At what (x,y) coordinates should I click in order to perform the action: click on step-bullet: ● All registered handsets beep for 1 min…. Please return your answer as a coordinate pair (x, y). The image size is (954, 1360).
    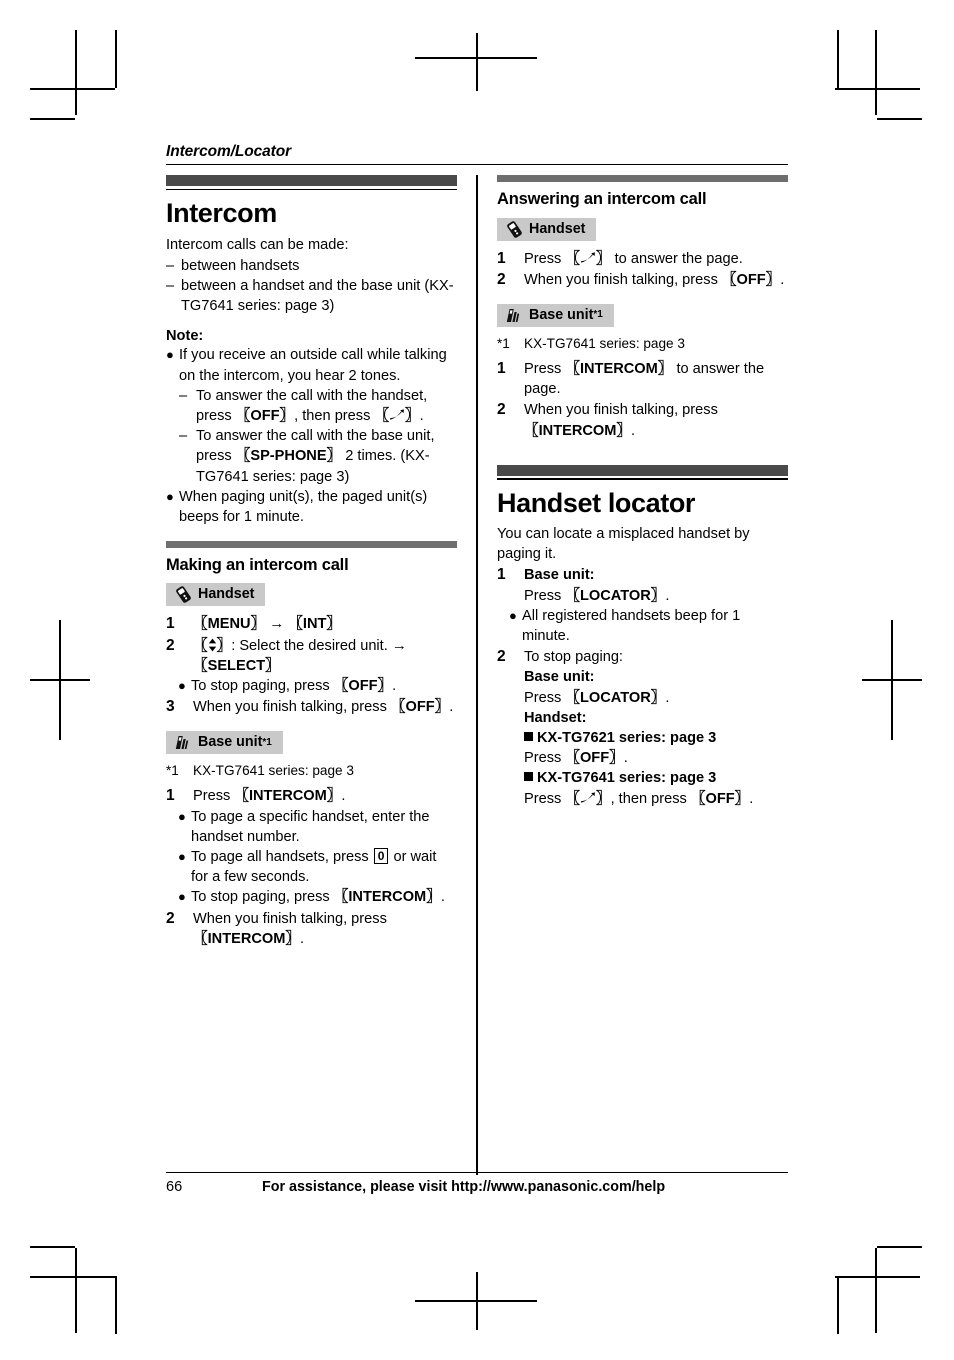
    Looking at the image, I should click on (648, 626).